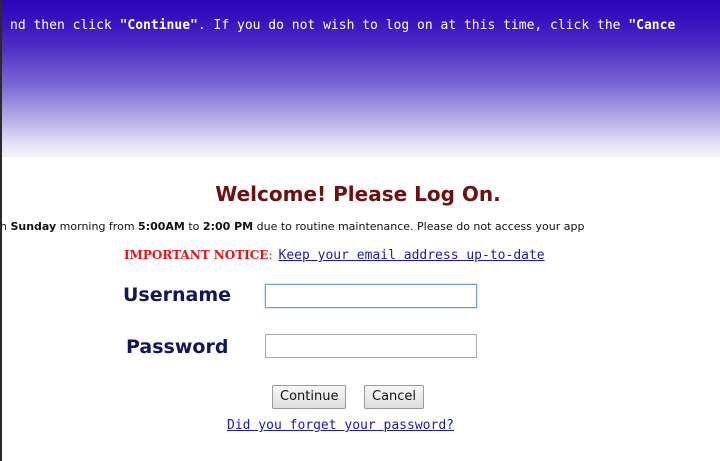 The image size is (720, 461). Describe the element at coordinates (196, 255) in the screenshot. I see `notice-label: IMPORTANT NOTICE` at that location.